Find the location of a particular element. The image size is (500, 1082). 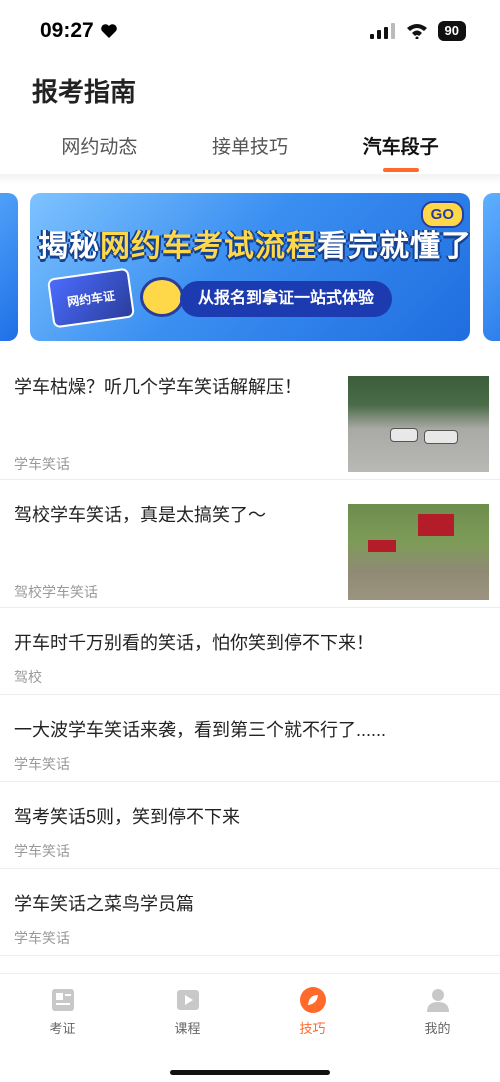

nav-item-tips: 技巧 is located at coordinates (313, 1034).